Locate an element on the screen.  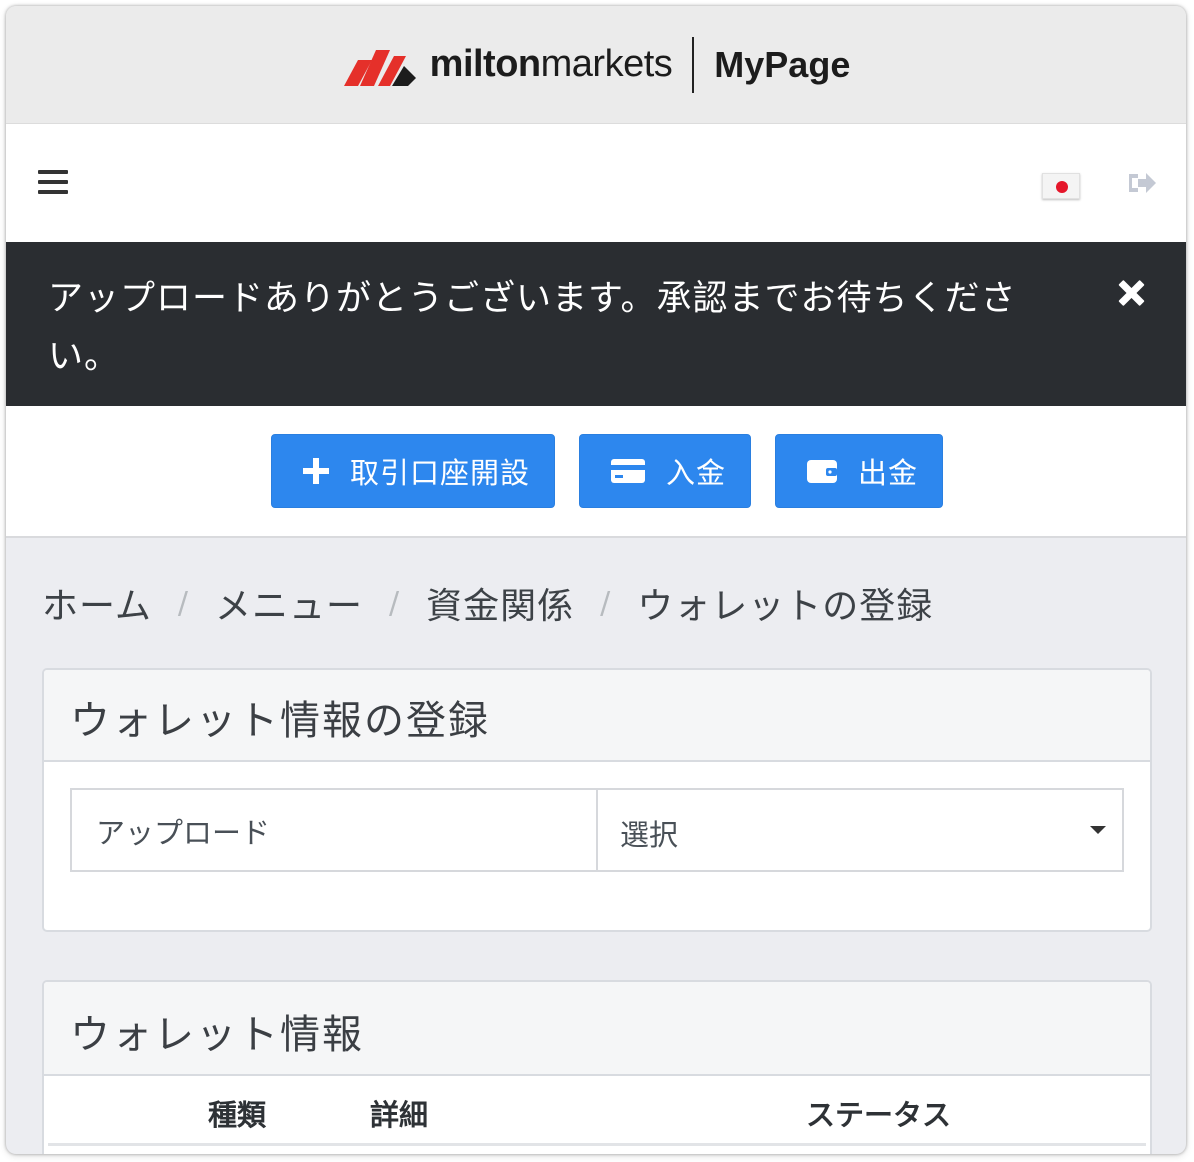
plus-icon is located at coordinates (315, 471).